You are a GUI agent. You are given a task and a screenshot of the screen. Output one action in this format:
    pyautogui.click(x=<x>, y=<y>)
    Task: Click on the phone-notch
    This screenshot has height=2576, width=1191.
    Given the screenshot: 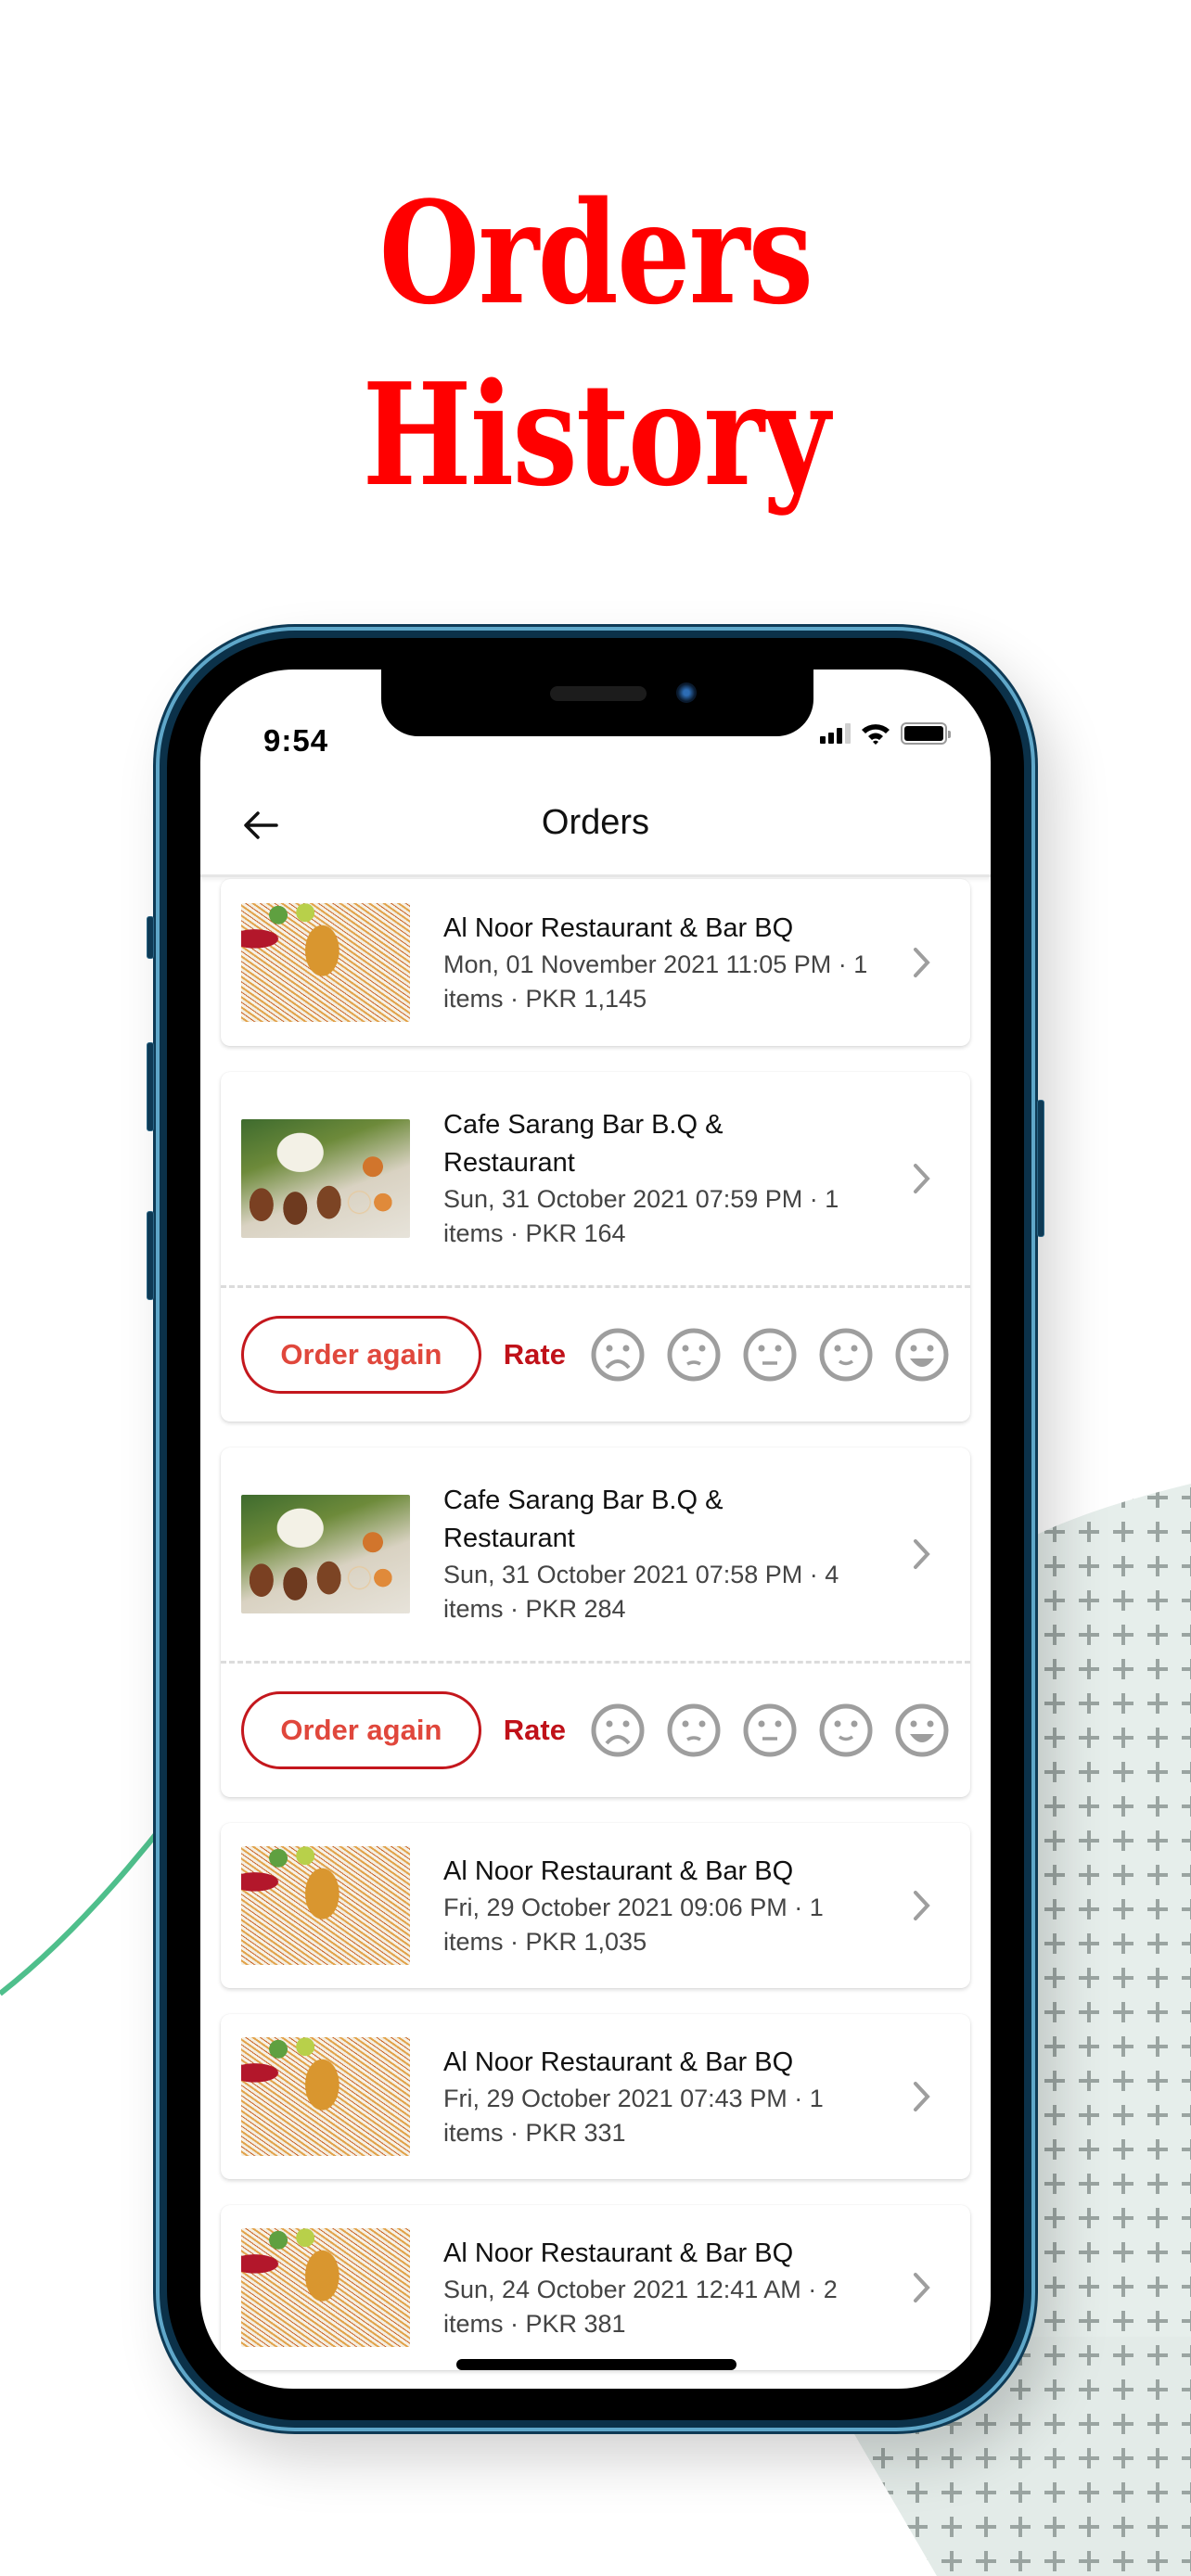 What is the action you would take?
    pyautogui.click(x=597, y=703)
    